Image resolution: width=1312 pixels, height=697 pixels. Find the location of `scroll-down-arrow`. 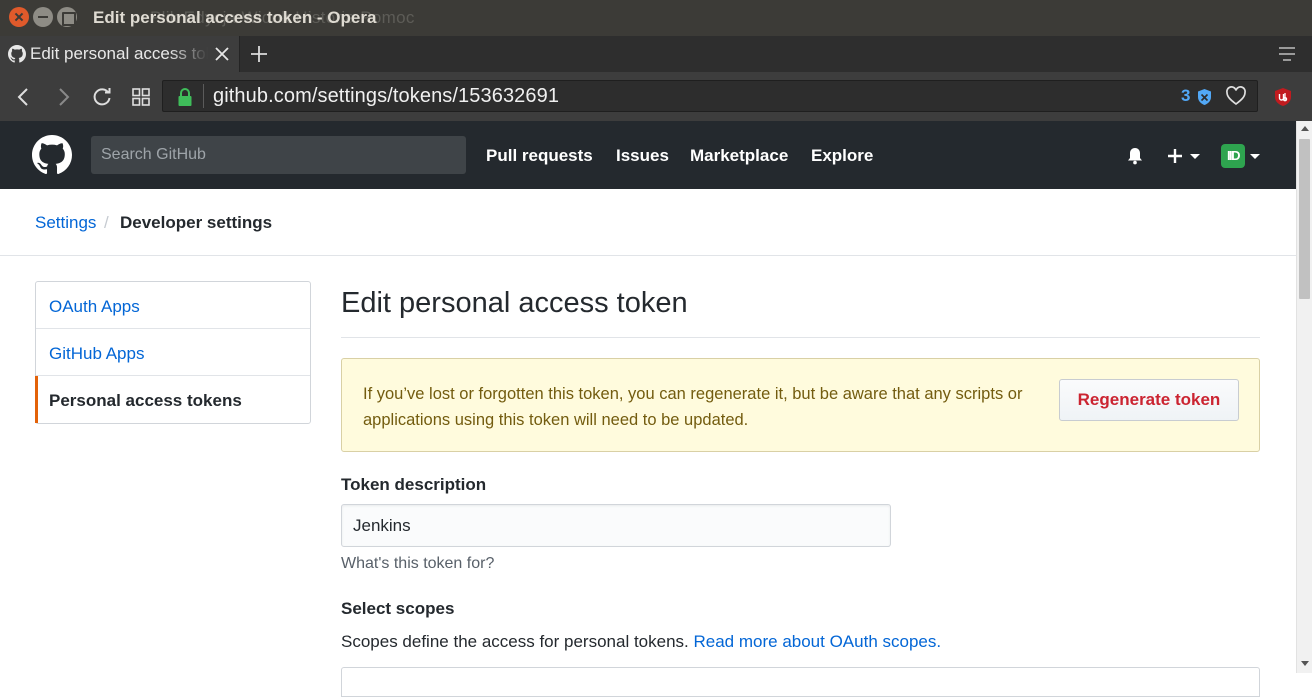

scroll-down-arrow is located at coordinates (1305, 663).